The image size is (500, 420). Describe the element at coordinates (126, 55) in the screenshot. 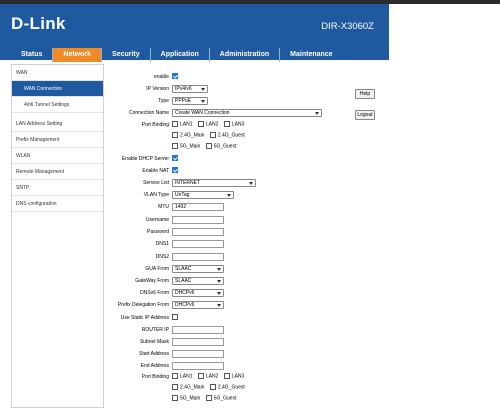

I see `nav-security: Security` at that location.